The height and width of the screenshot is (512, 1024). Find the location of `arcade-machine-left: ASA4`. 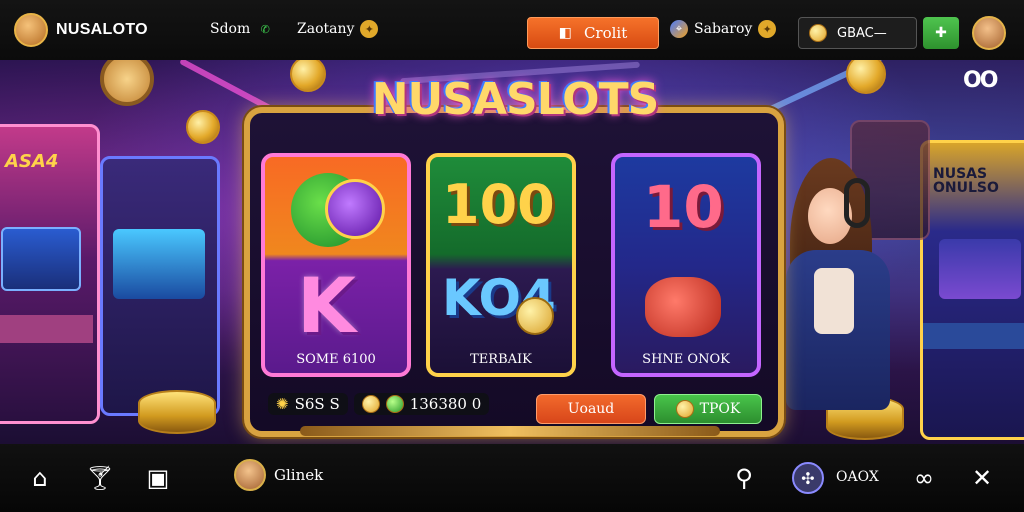

arcade-machine-left: ASA4 is located at coordinates (50, 274).